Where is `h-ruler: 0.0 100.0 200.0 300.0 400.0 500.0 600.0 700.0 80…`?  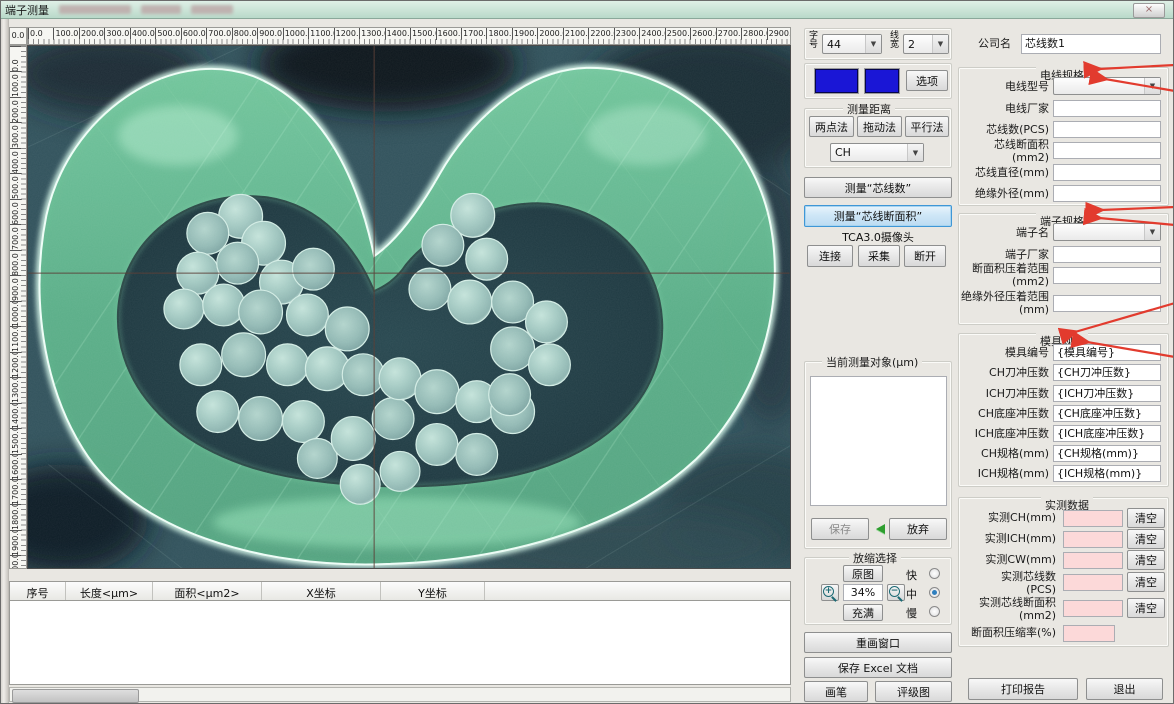 h-ruler: 0.0 100.0 200.0 300.0 400.0 500.0 600.0 700.0 80… is located at coordinates (409, 36).